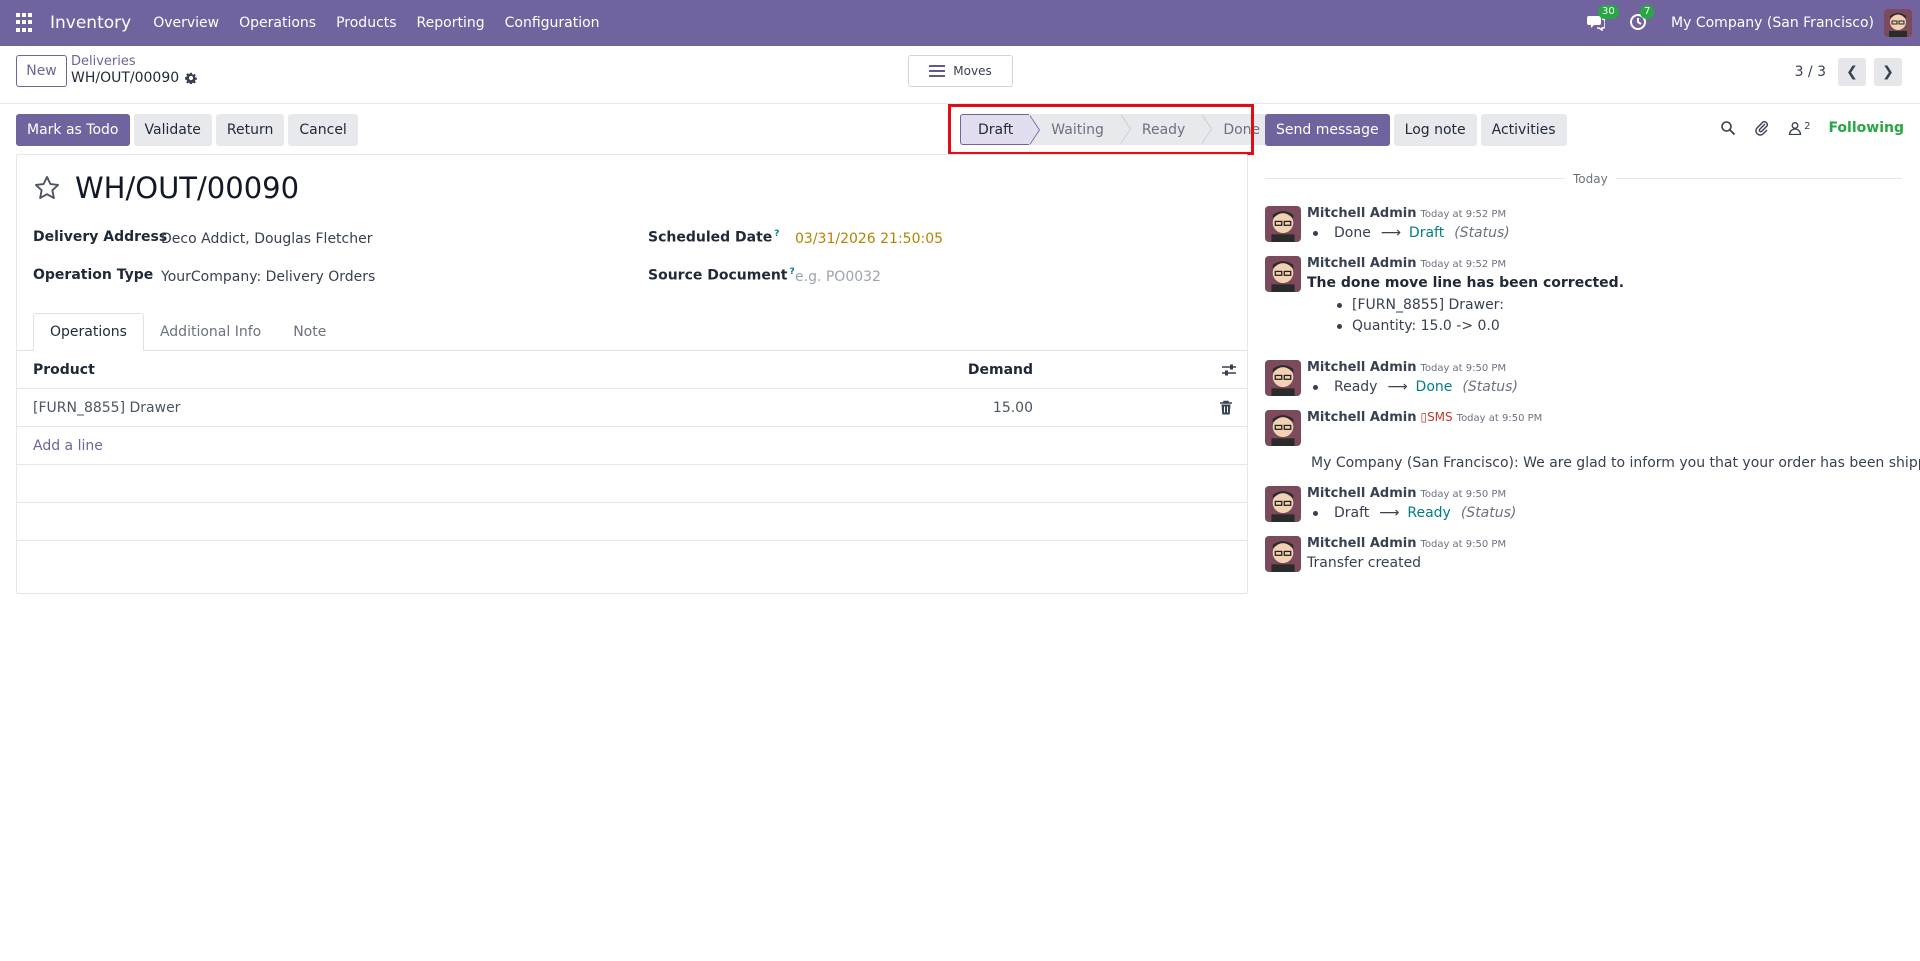  I want to click on followers-count: 2, so click(1807, 126).